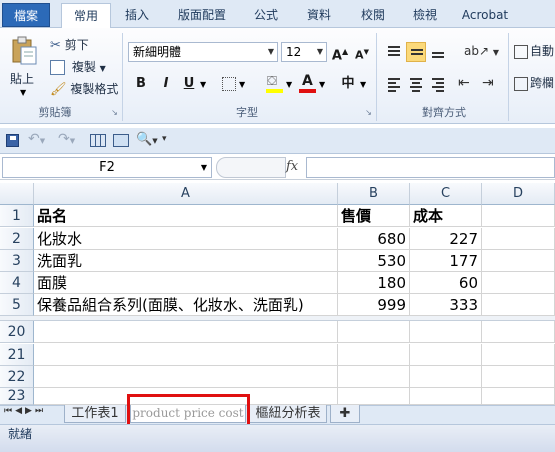  Describe the element at coordinates (17, 194) in the screenshot. I see `select-all-corner` at that location.